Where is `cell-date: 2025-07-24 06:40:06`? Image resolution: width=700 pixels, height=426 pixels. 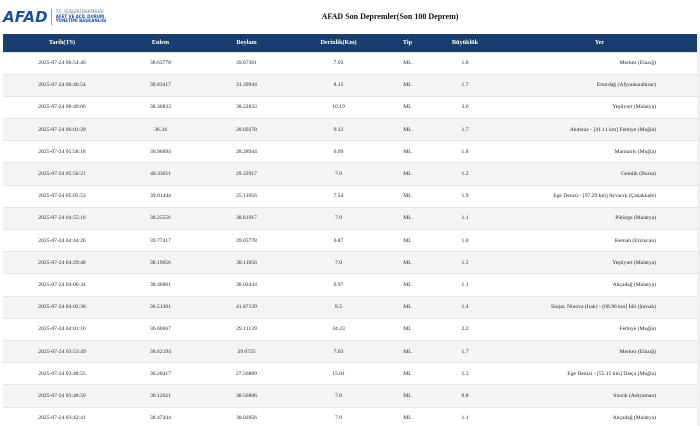 cell-date: 2025-07-24 06:40:06 is located at coordinates (62, 107).